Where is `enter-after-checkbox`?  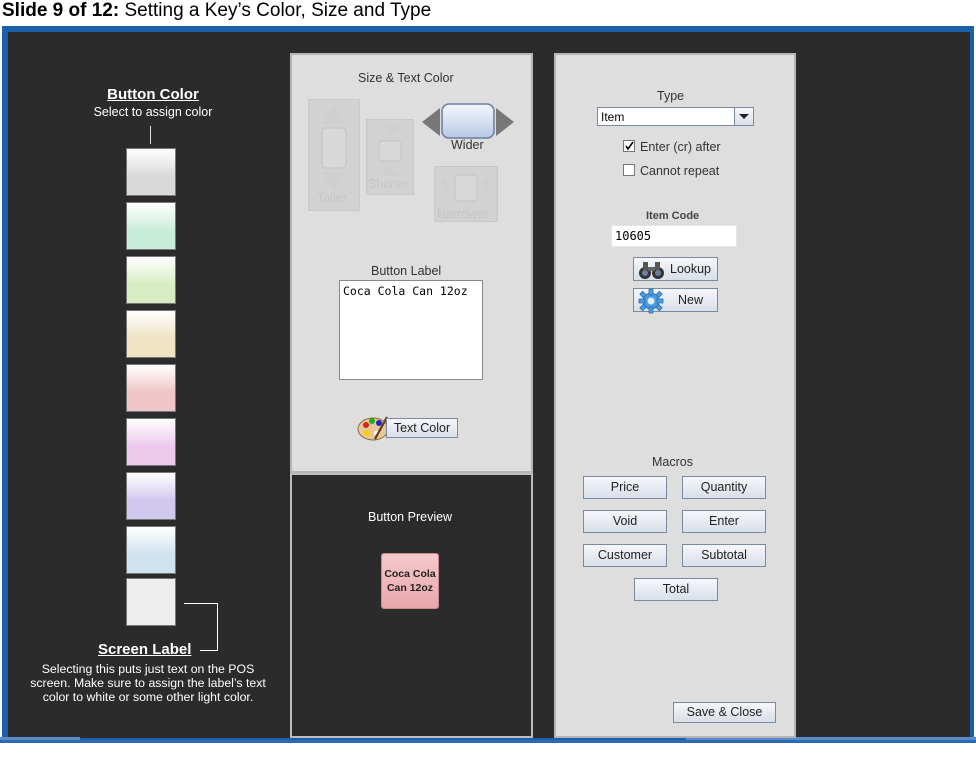 enter-after-checkbox is located at coordinates (629, 146).